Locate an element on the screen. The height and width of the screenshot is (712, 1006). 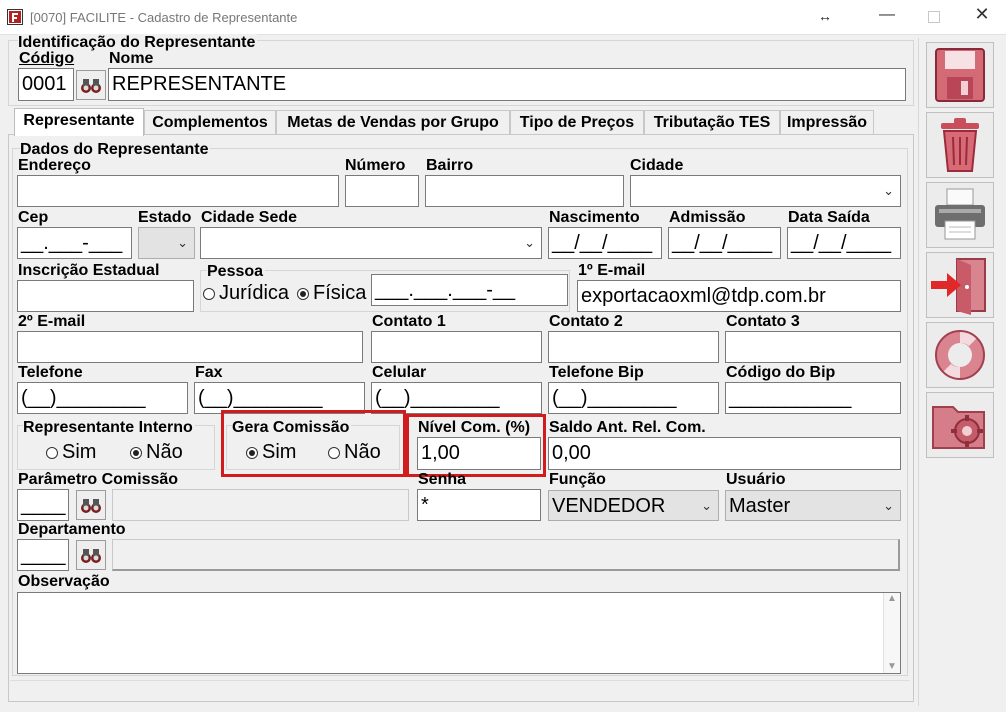
help-button is located at coordinates (960, 355).